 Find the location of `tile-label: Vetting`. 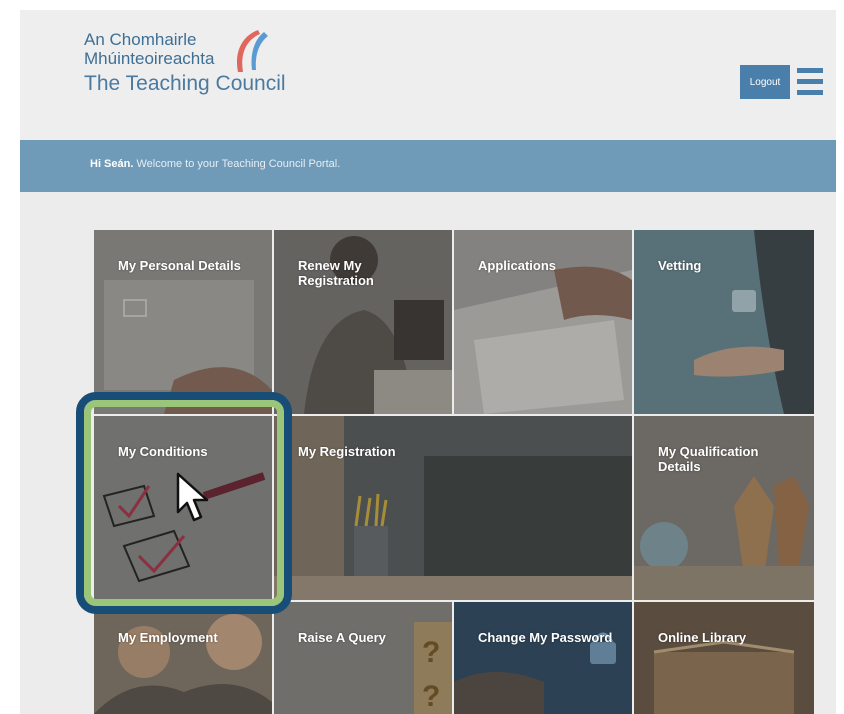

tile-label: Vetting is located at coordinates (680, 265).